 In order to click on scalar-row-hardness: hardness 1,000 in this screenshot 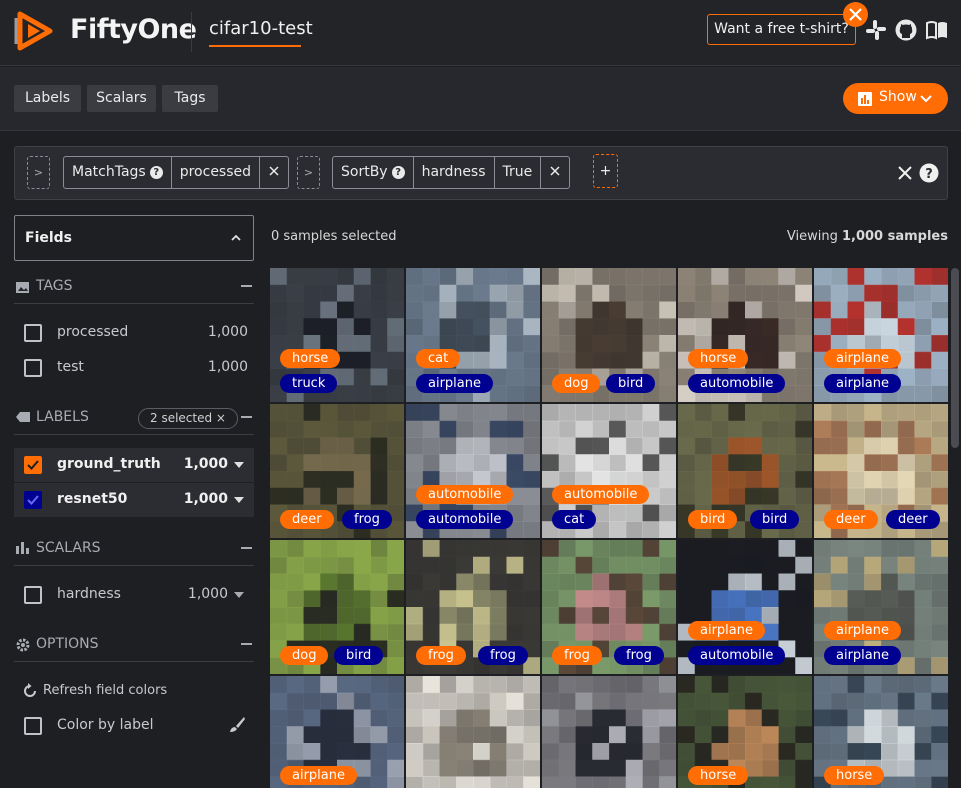, I will do `click(134, 595)`.